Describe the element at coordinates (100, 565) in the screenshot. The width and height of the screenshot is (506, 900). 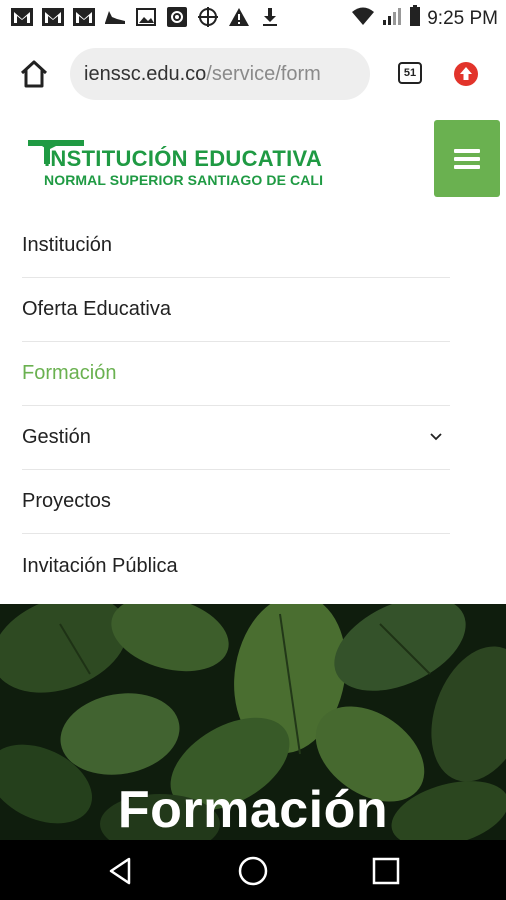
I see `nav-item-label: Invitación Pública` at that location.